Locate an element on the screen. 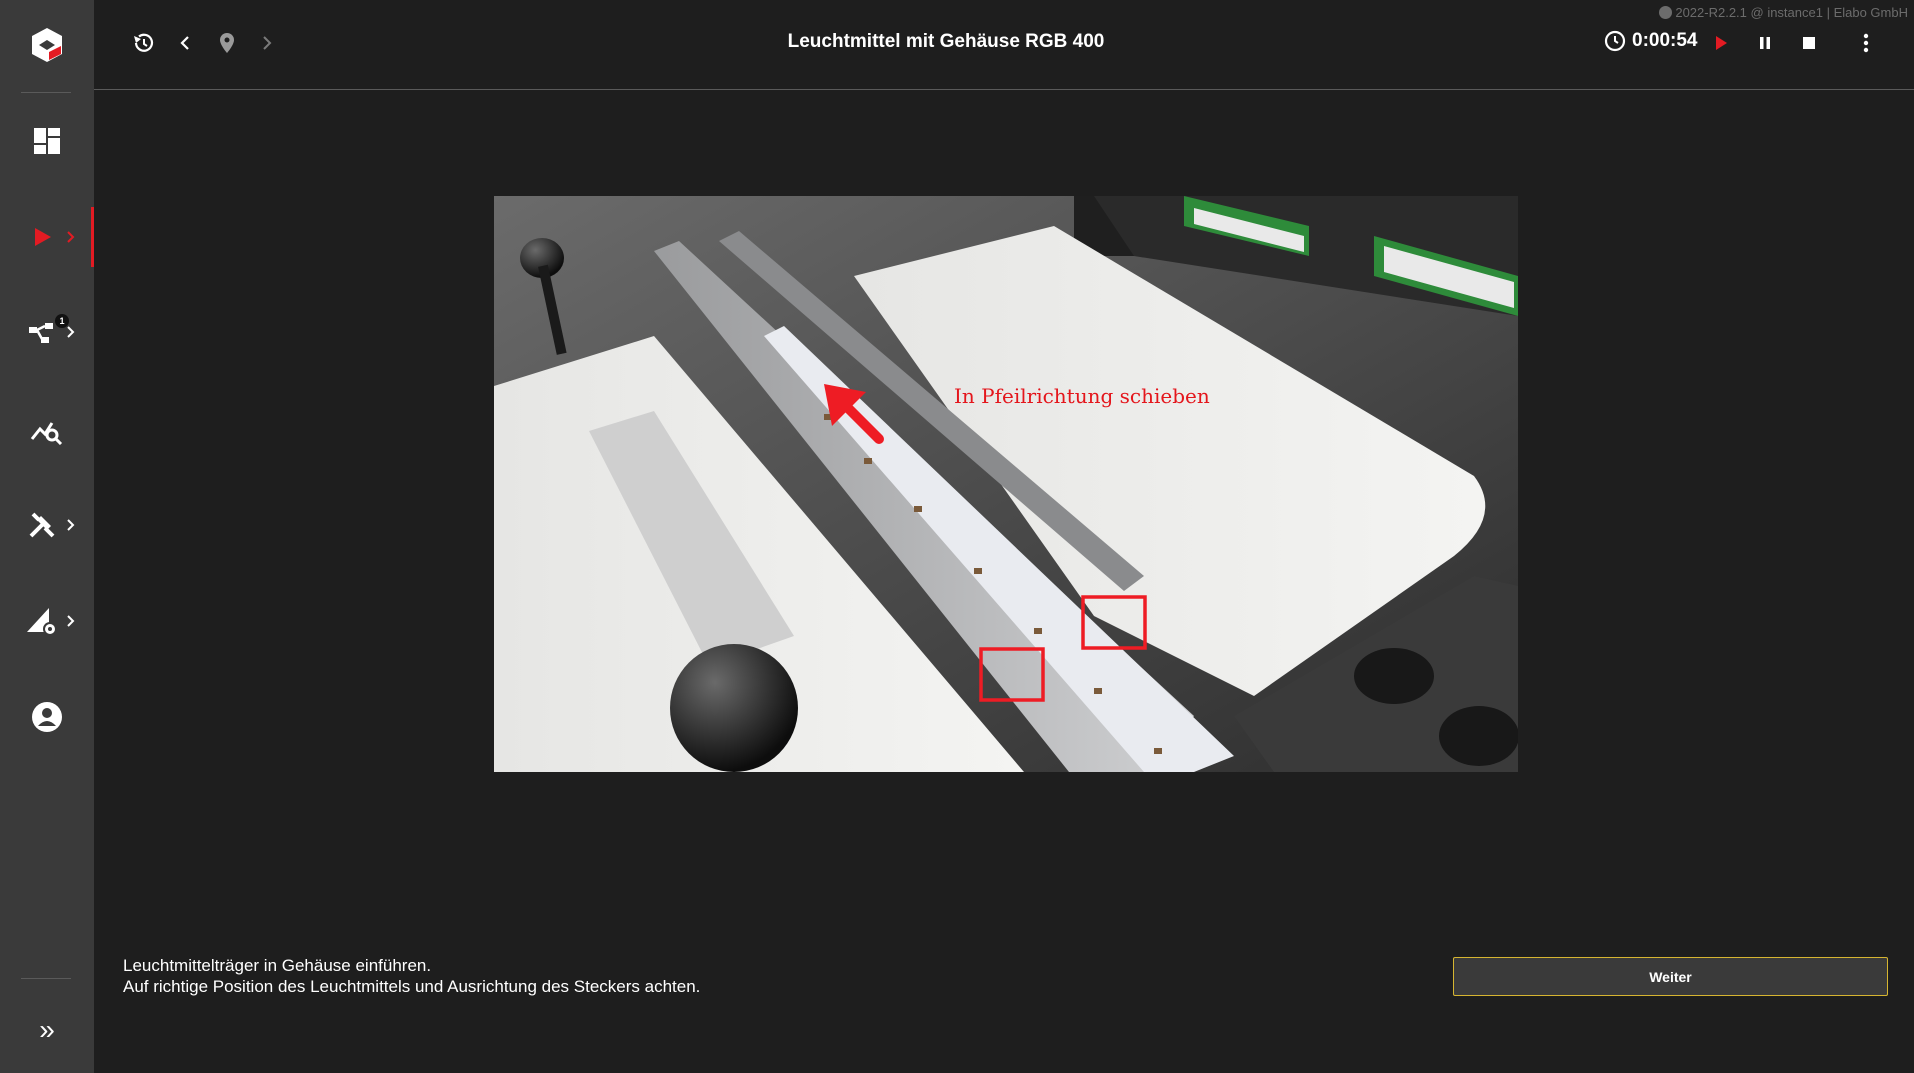 Image resolution: width=1914 pixels, height=1073 pixels. sidebar: 1 » is located at coordinates (47, 536).